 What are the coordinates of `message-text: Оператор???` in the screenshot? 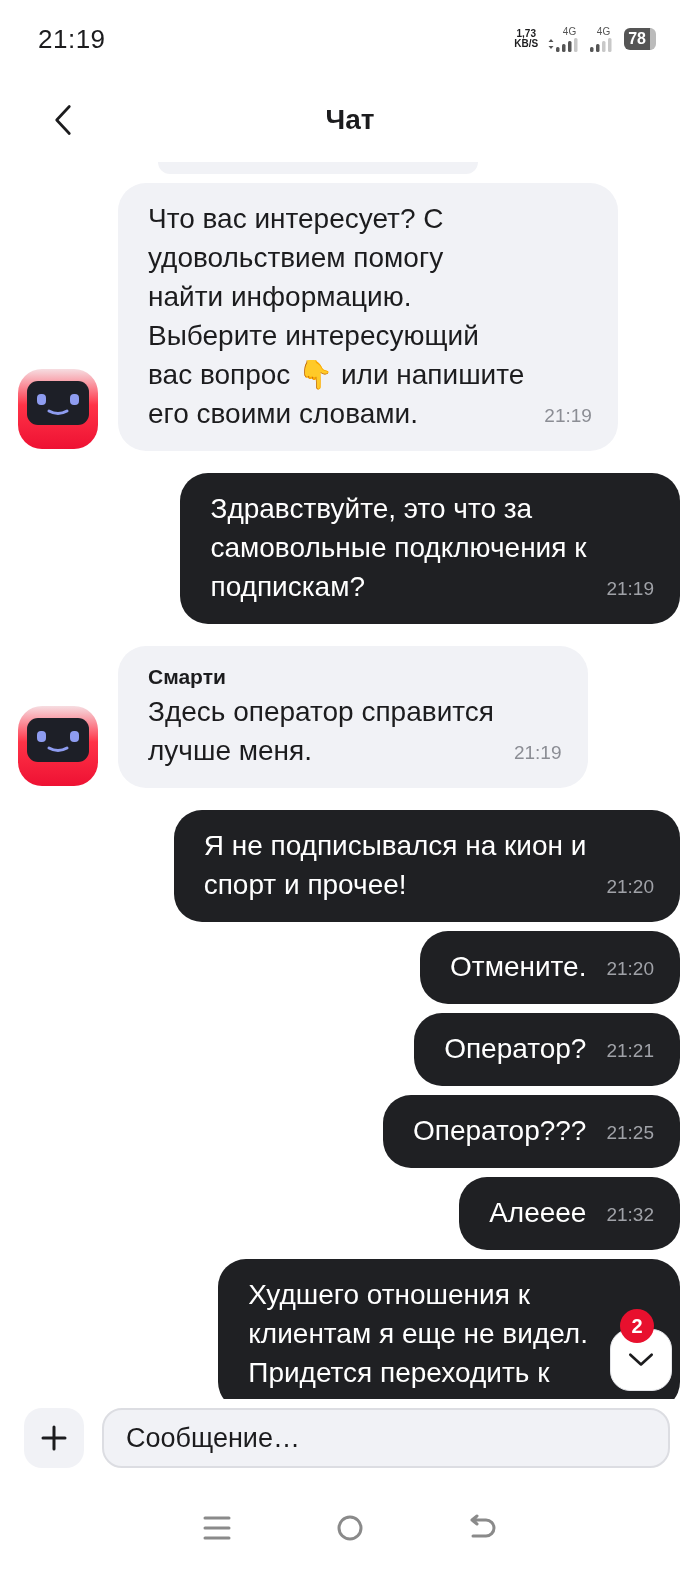 It's located at (500, 1131).